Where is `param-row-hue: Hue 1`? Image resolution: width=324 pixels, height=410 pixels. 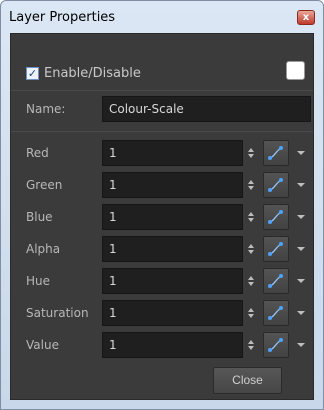 param-row-hue: Hue 1 is located at coordinates (162, 281).